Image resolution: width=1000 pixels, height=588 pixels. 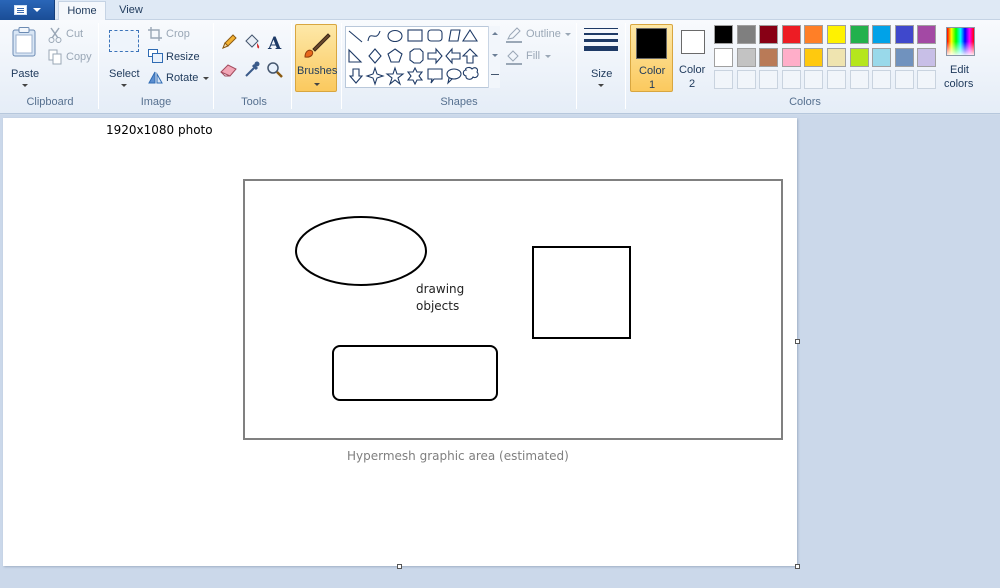 I want to click on color-picker-tool-button, so click(x=252, y=70).